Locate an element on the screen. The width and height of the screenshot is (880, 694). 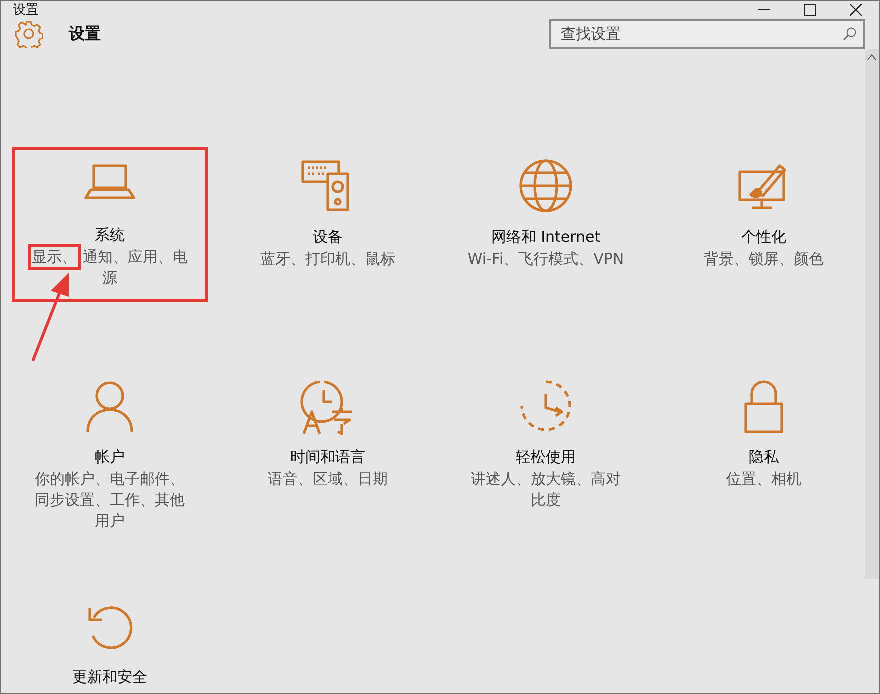
tile-description: 你的帐户、电子邮件、同步设置、工作、其他用户 is located at coordinates (110, 500).